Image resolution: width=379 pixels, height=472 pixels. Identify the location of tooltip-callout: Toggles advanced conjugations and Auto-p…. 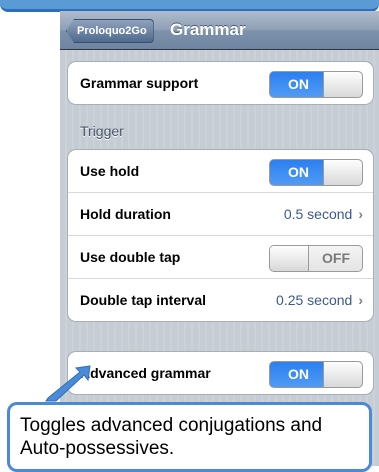
(189, 437).